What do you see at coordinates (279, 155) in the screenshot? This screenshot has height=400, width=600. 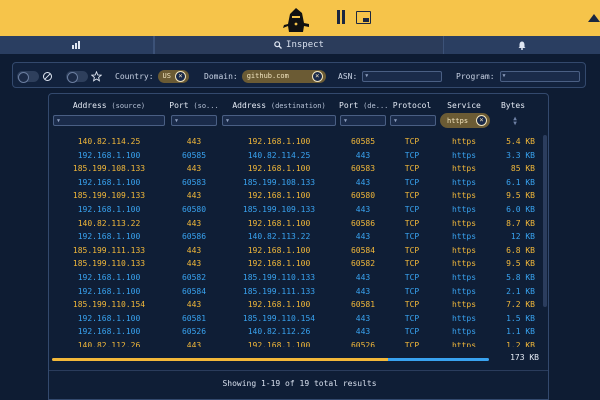 I see `cell-address-destination: 140.82.114.25` at bounding box center [279, 155].